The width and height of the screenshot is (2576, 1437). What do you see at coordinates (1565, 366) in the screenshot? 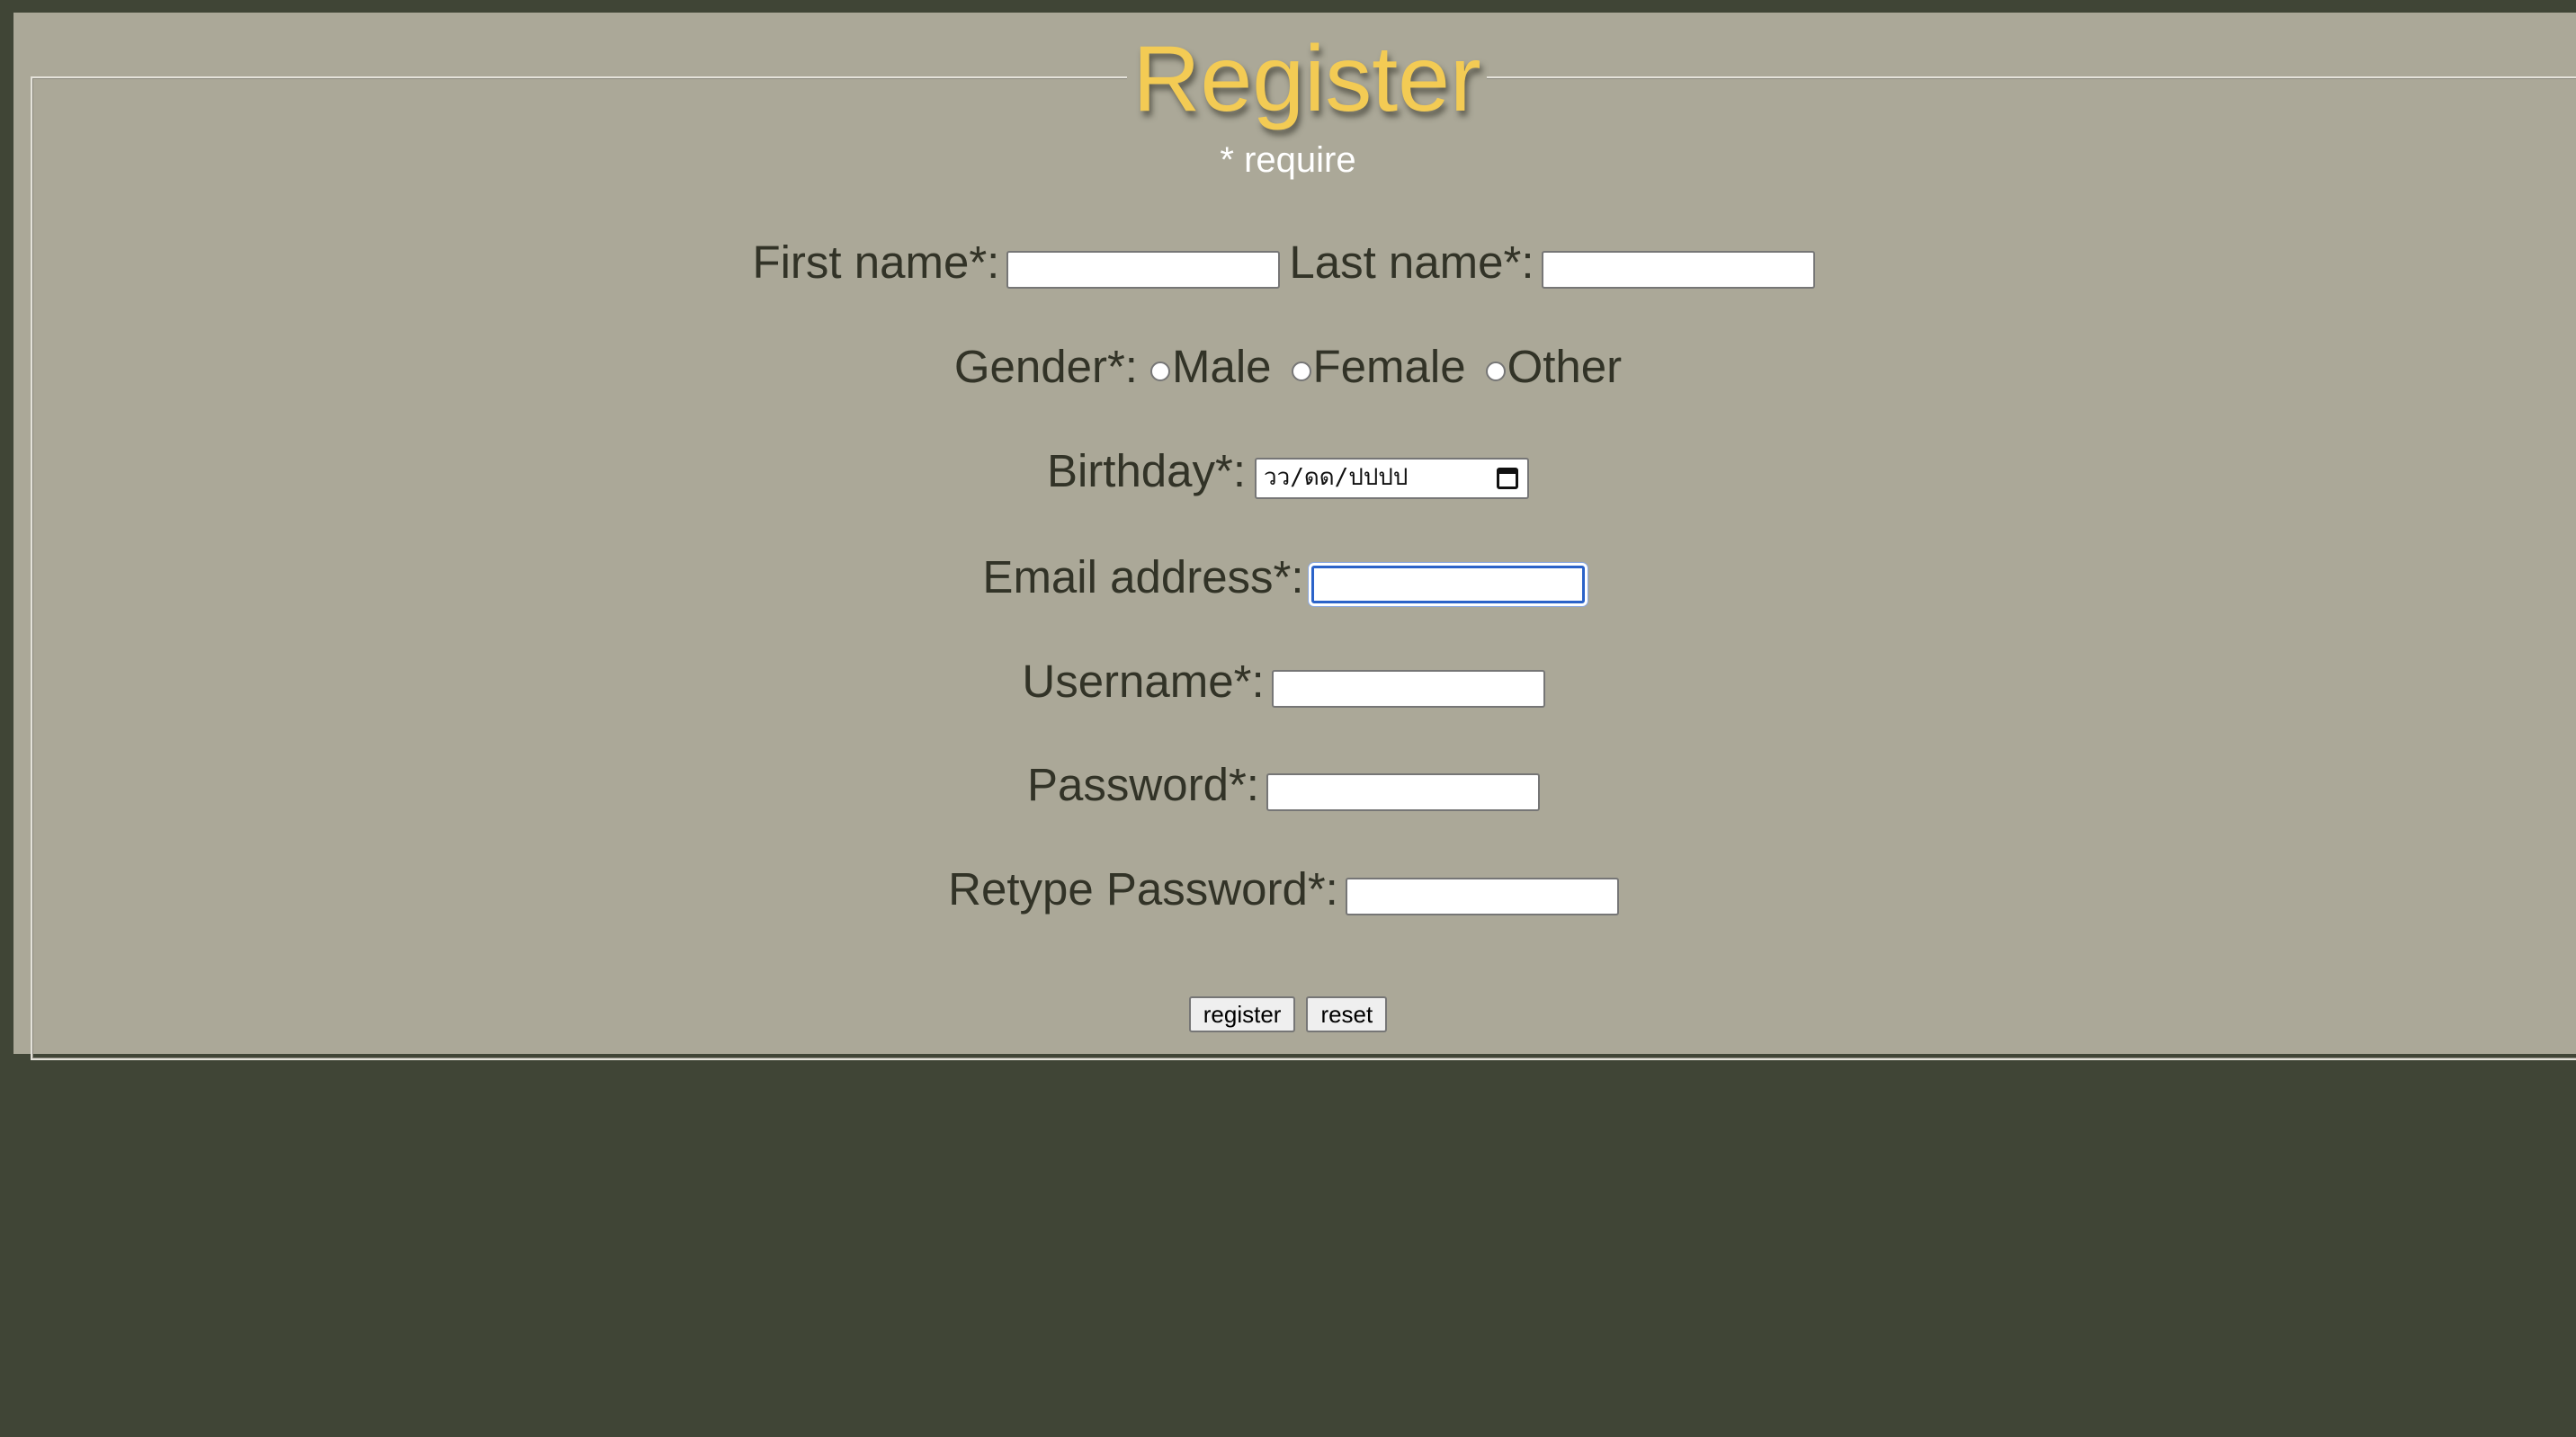
I see `gender-other-label: Other` at bounding box center [1565, 366].